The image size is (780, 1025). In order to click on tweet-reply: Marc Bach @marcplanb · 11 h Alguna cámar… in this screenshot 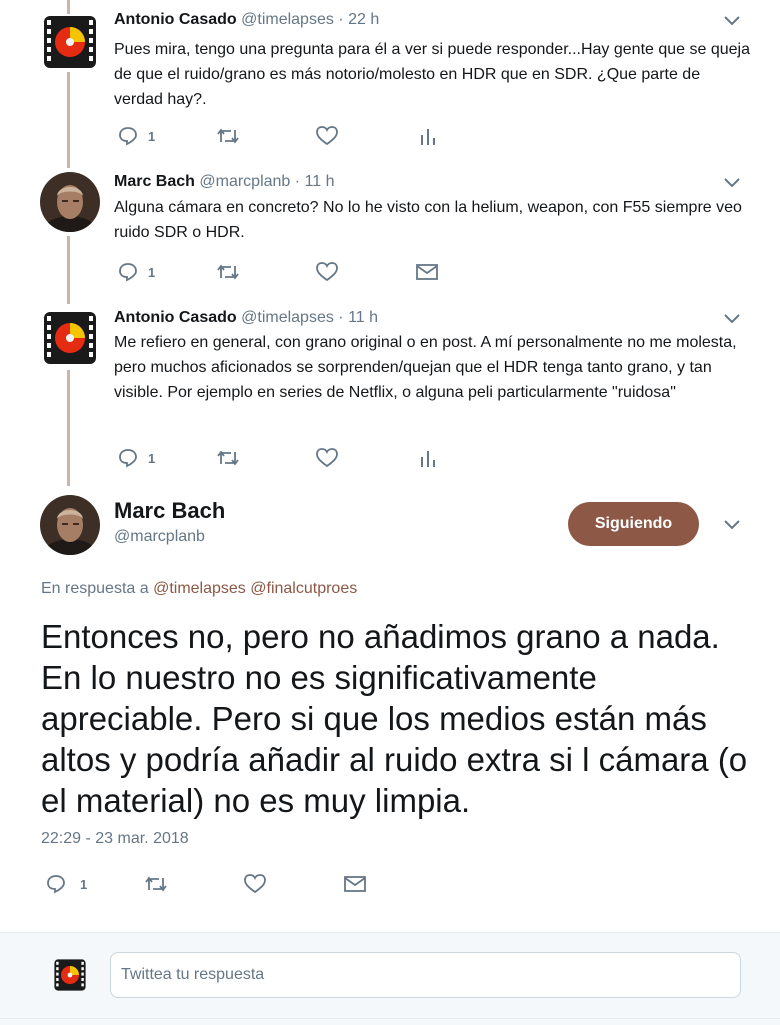, I will do `click(390, 230)`.